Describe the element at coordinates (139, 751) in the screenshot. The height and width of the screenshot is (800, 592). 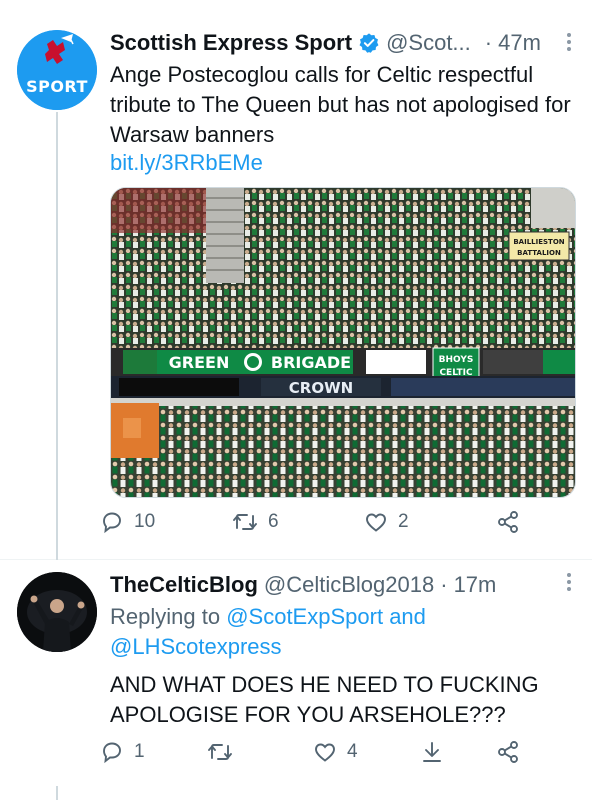
I see `reply-count: 1` at that location.